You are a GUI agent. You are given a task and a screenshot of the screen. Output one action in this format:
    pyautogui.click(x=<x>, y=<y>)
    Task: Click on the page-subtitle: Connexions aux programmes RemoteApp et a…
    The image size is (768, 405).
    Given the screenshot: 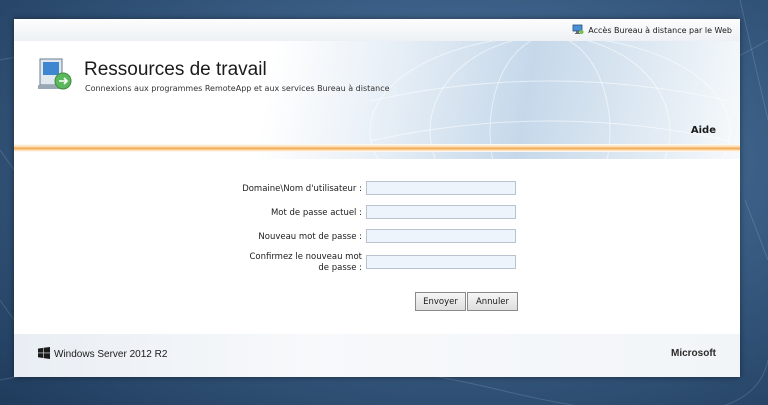 What is the action you would take?
    pyautogui.click(x=237, y=88)
    